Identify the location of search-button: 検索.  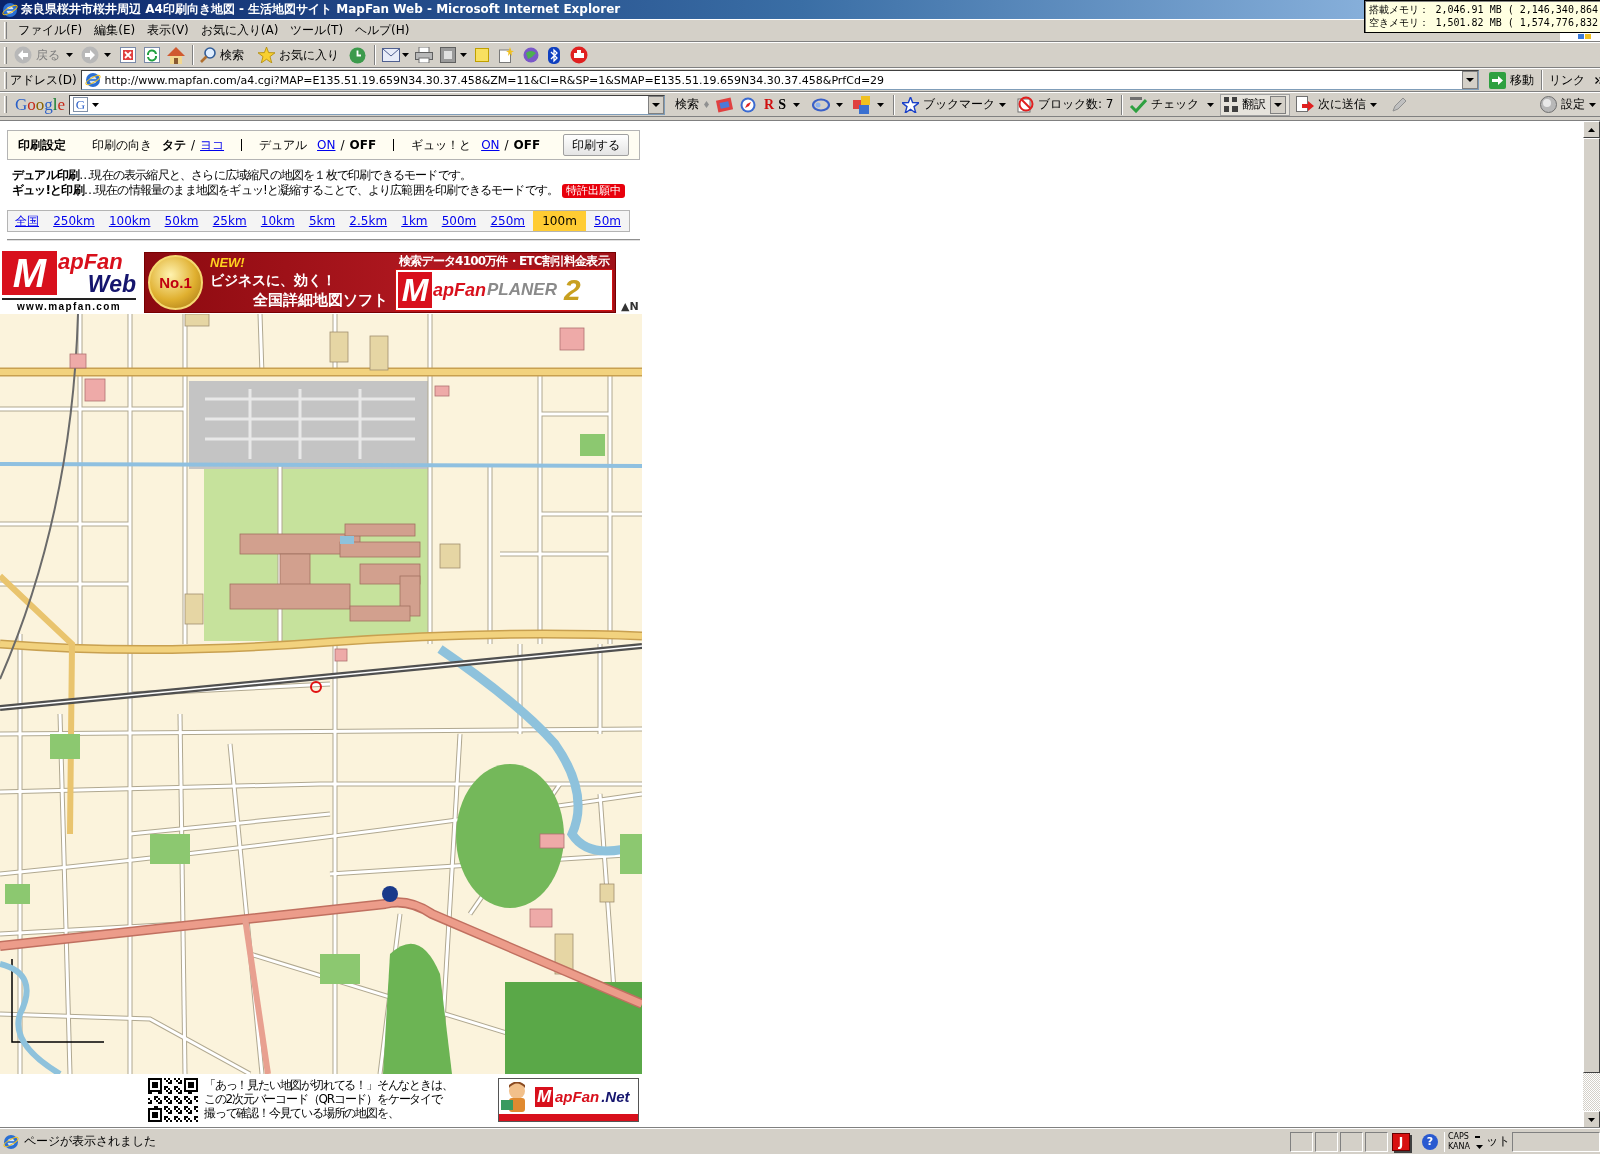
(222, 55).